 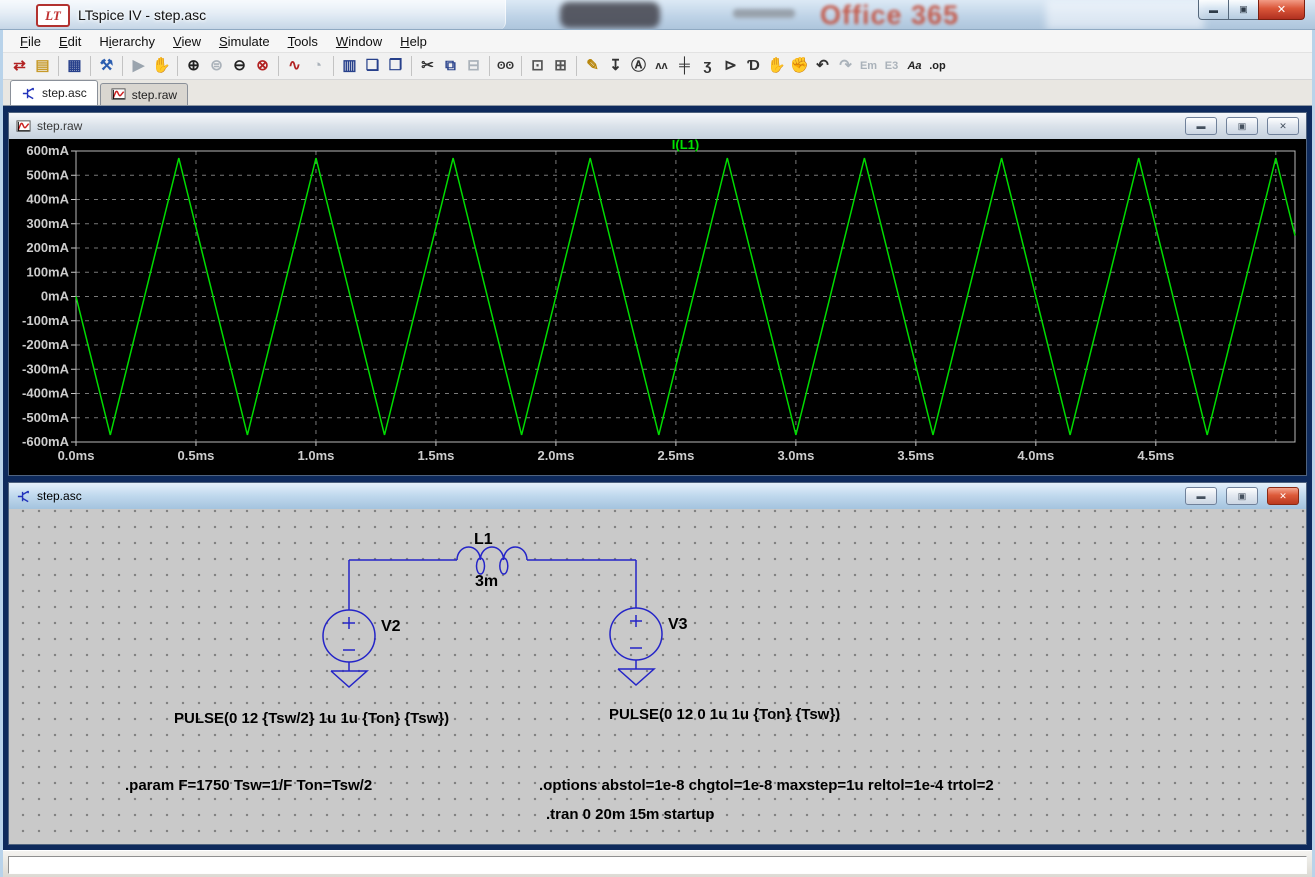 I want to click on wire-button: ✎, so click(x=592, y=66).